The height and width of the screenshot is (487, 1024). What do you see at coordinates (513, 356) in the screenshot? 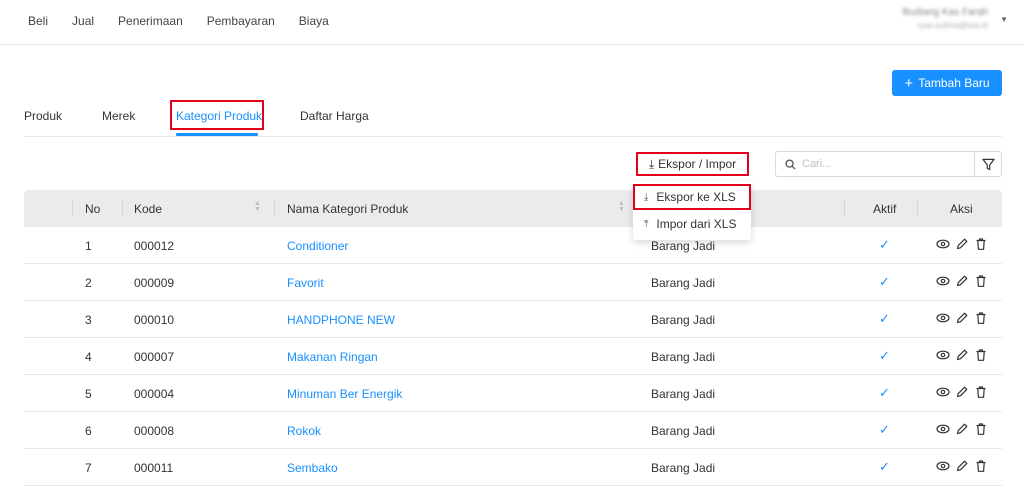
I see `table-row: 4 000007 Makanan Ringan Barang Jadi ✓` at bounding box center [513, 356].